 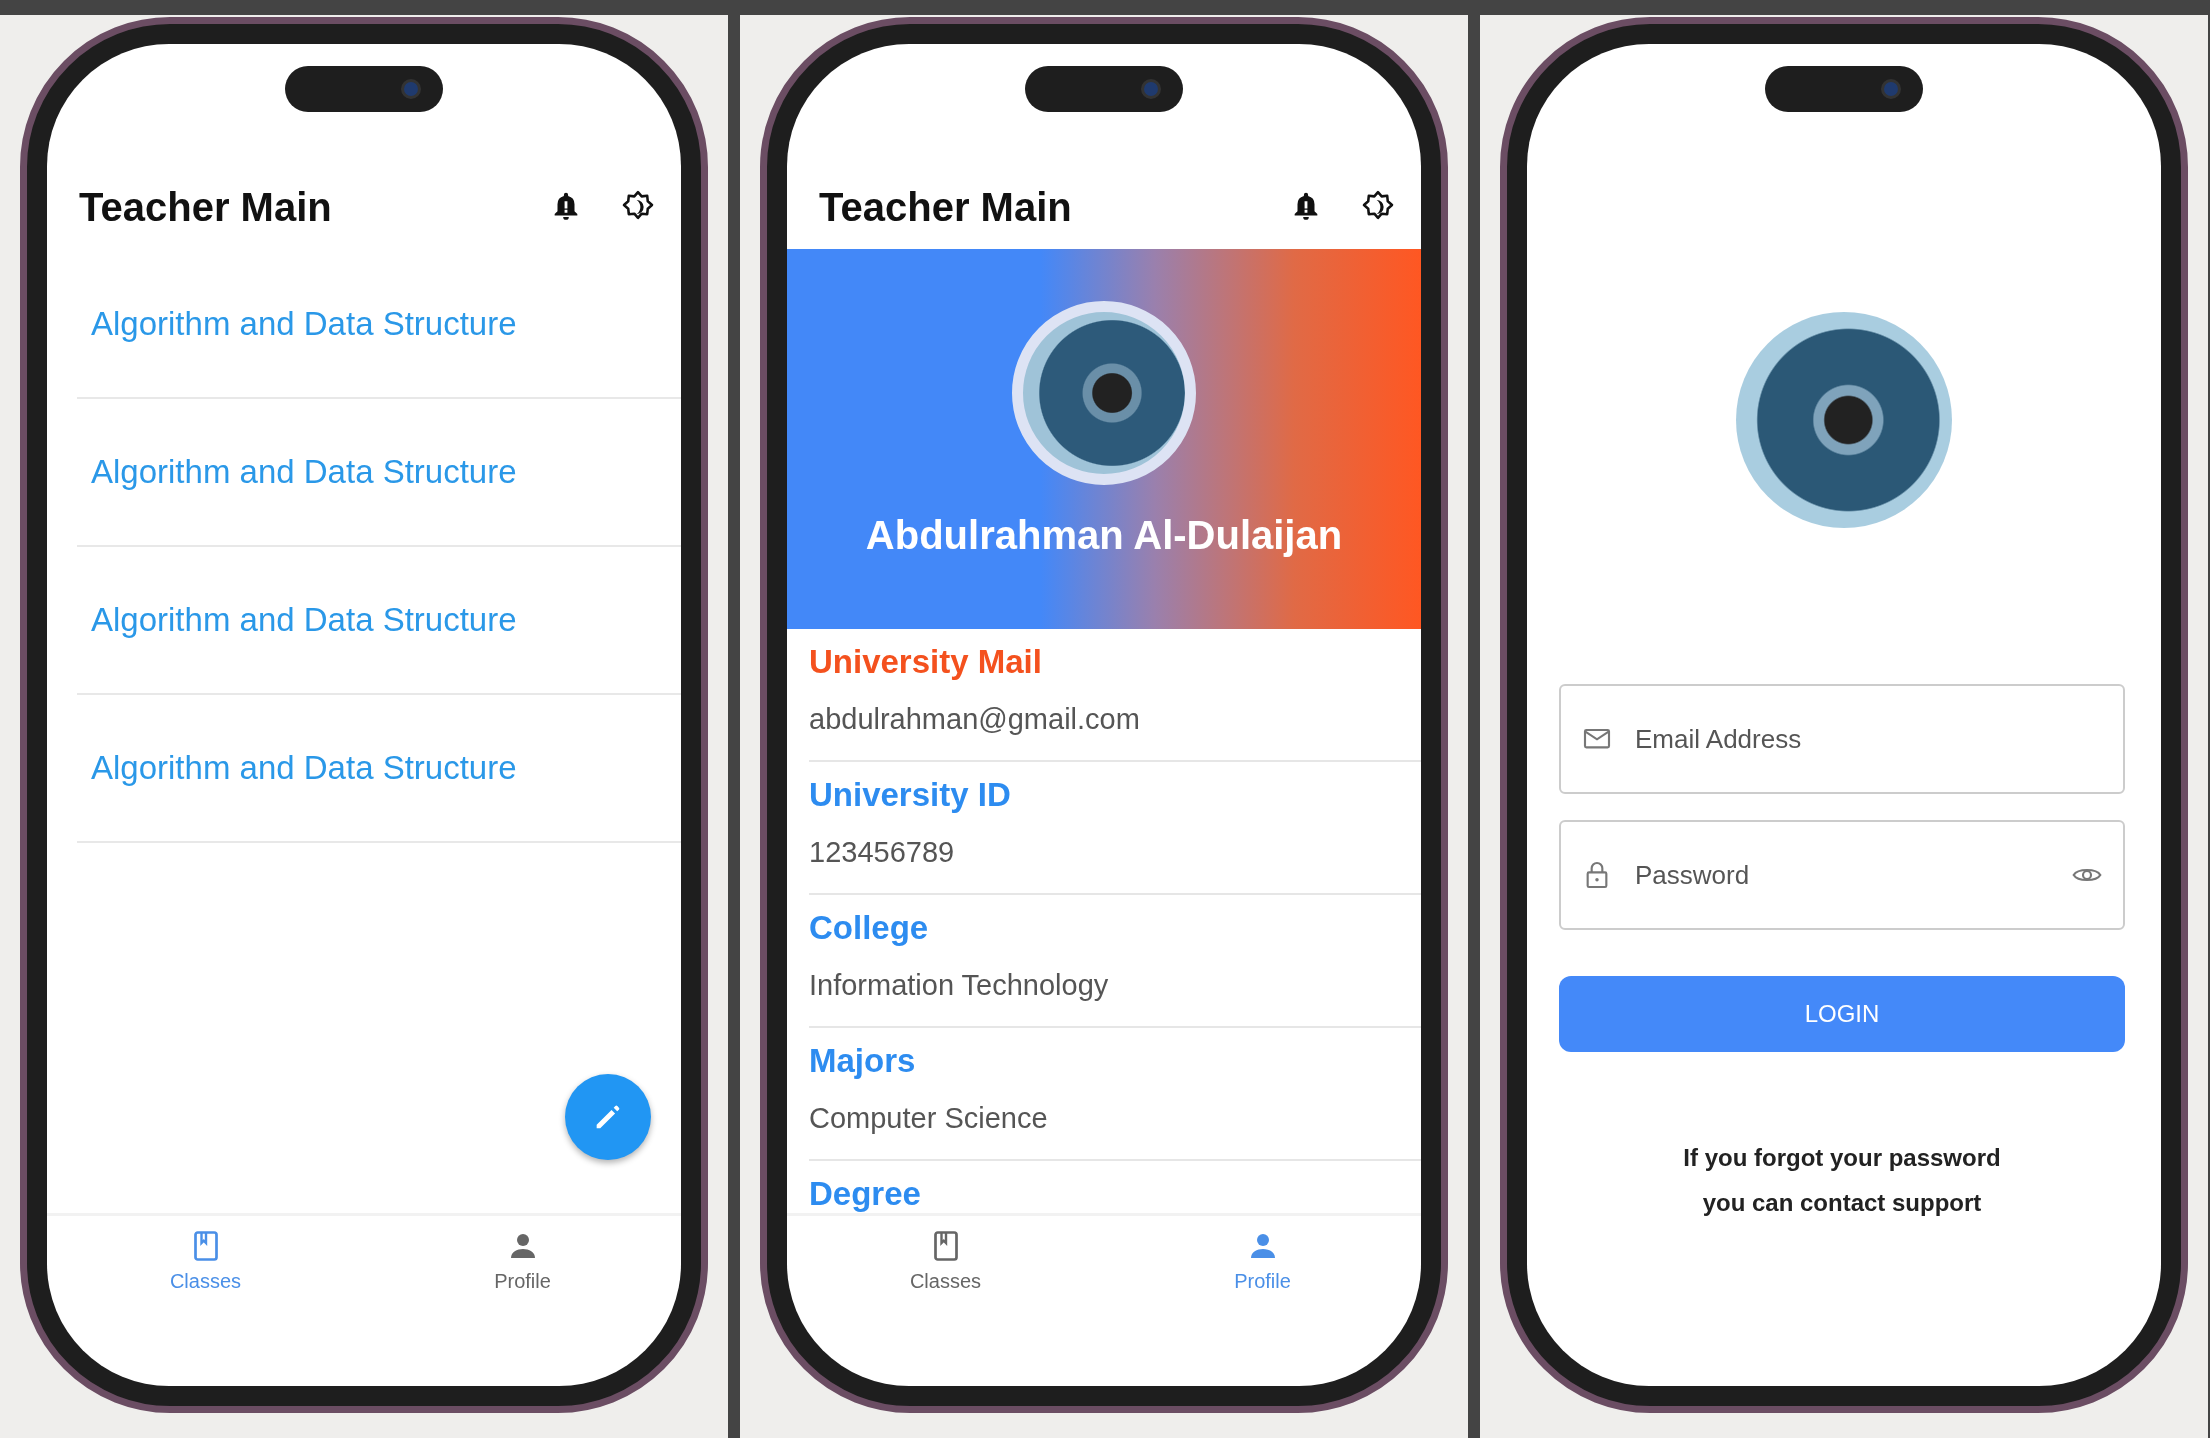 I want to click on field-value: abdulrahman@gmail.com, so click(x=975, y=719).